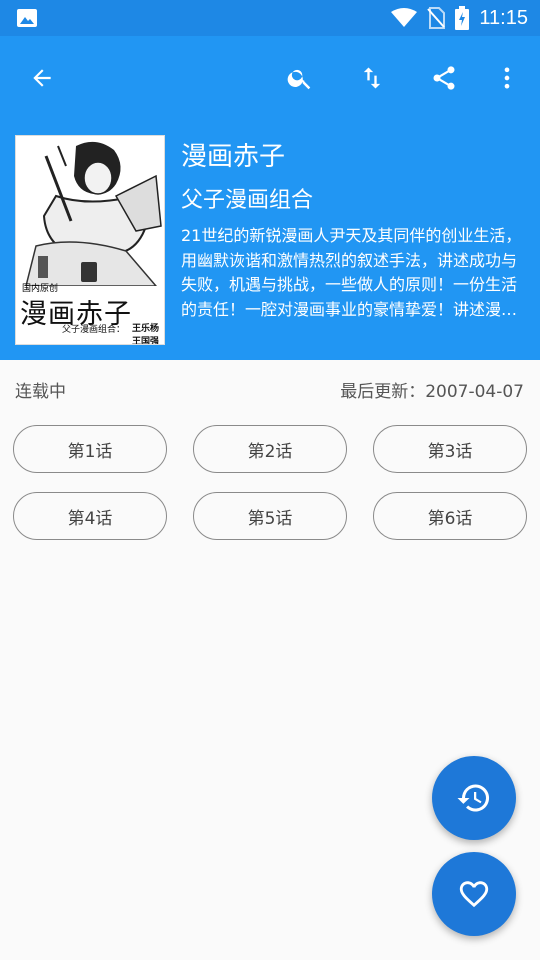 This screenshot has width=540, height=960. Describe the element at coordinates (270, 516) in the screenshot. I see `chapter-button: 第5话` at that location.